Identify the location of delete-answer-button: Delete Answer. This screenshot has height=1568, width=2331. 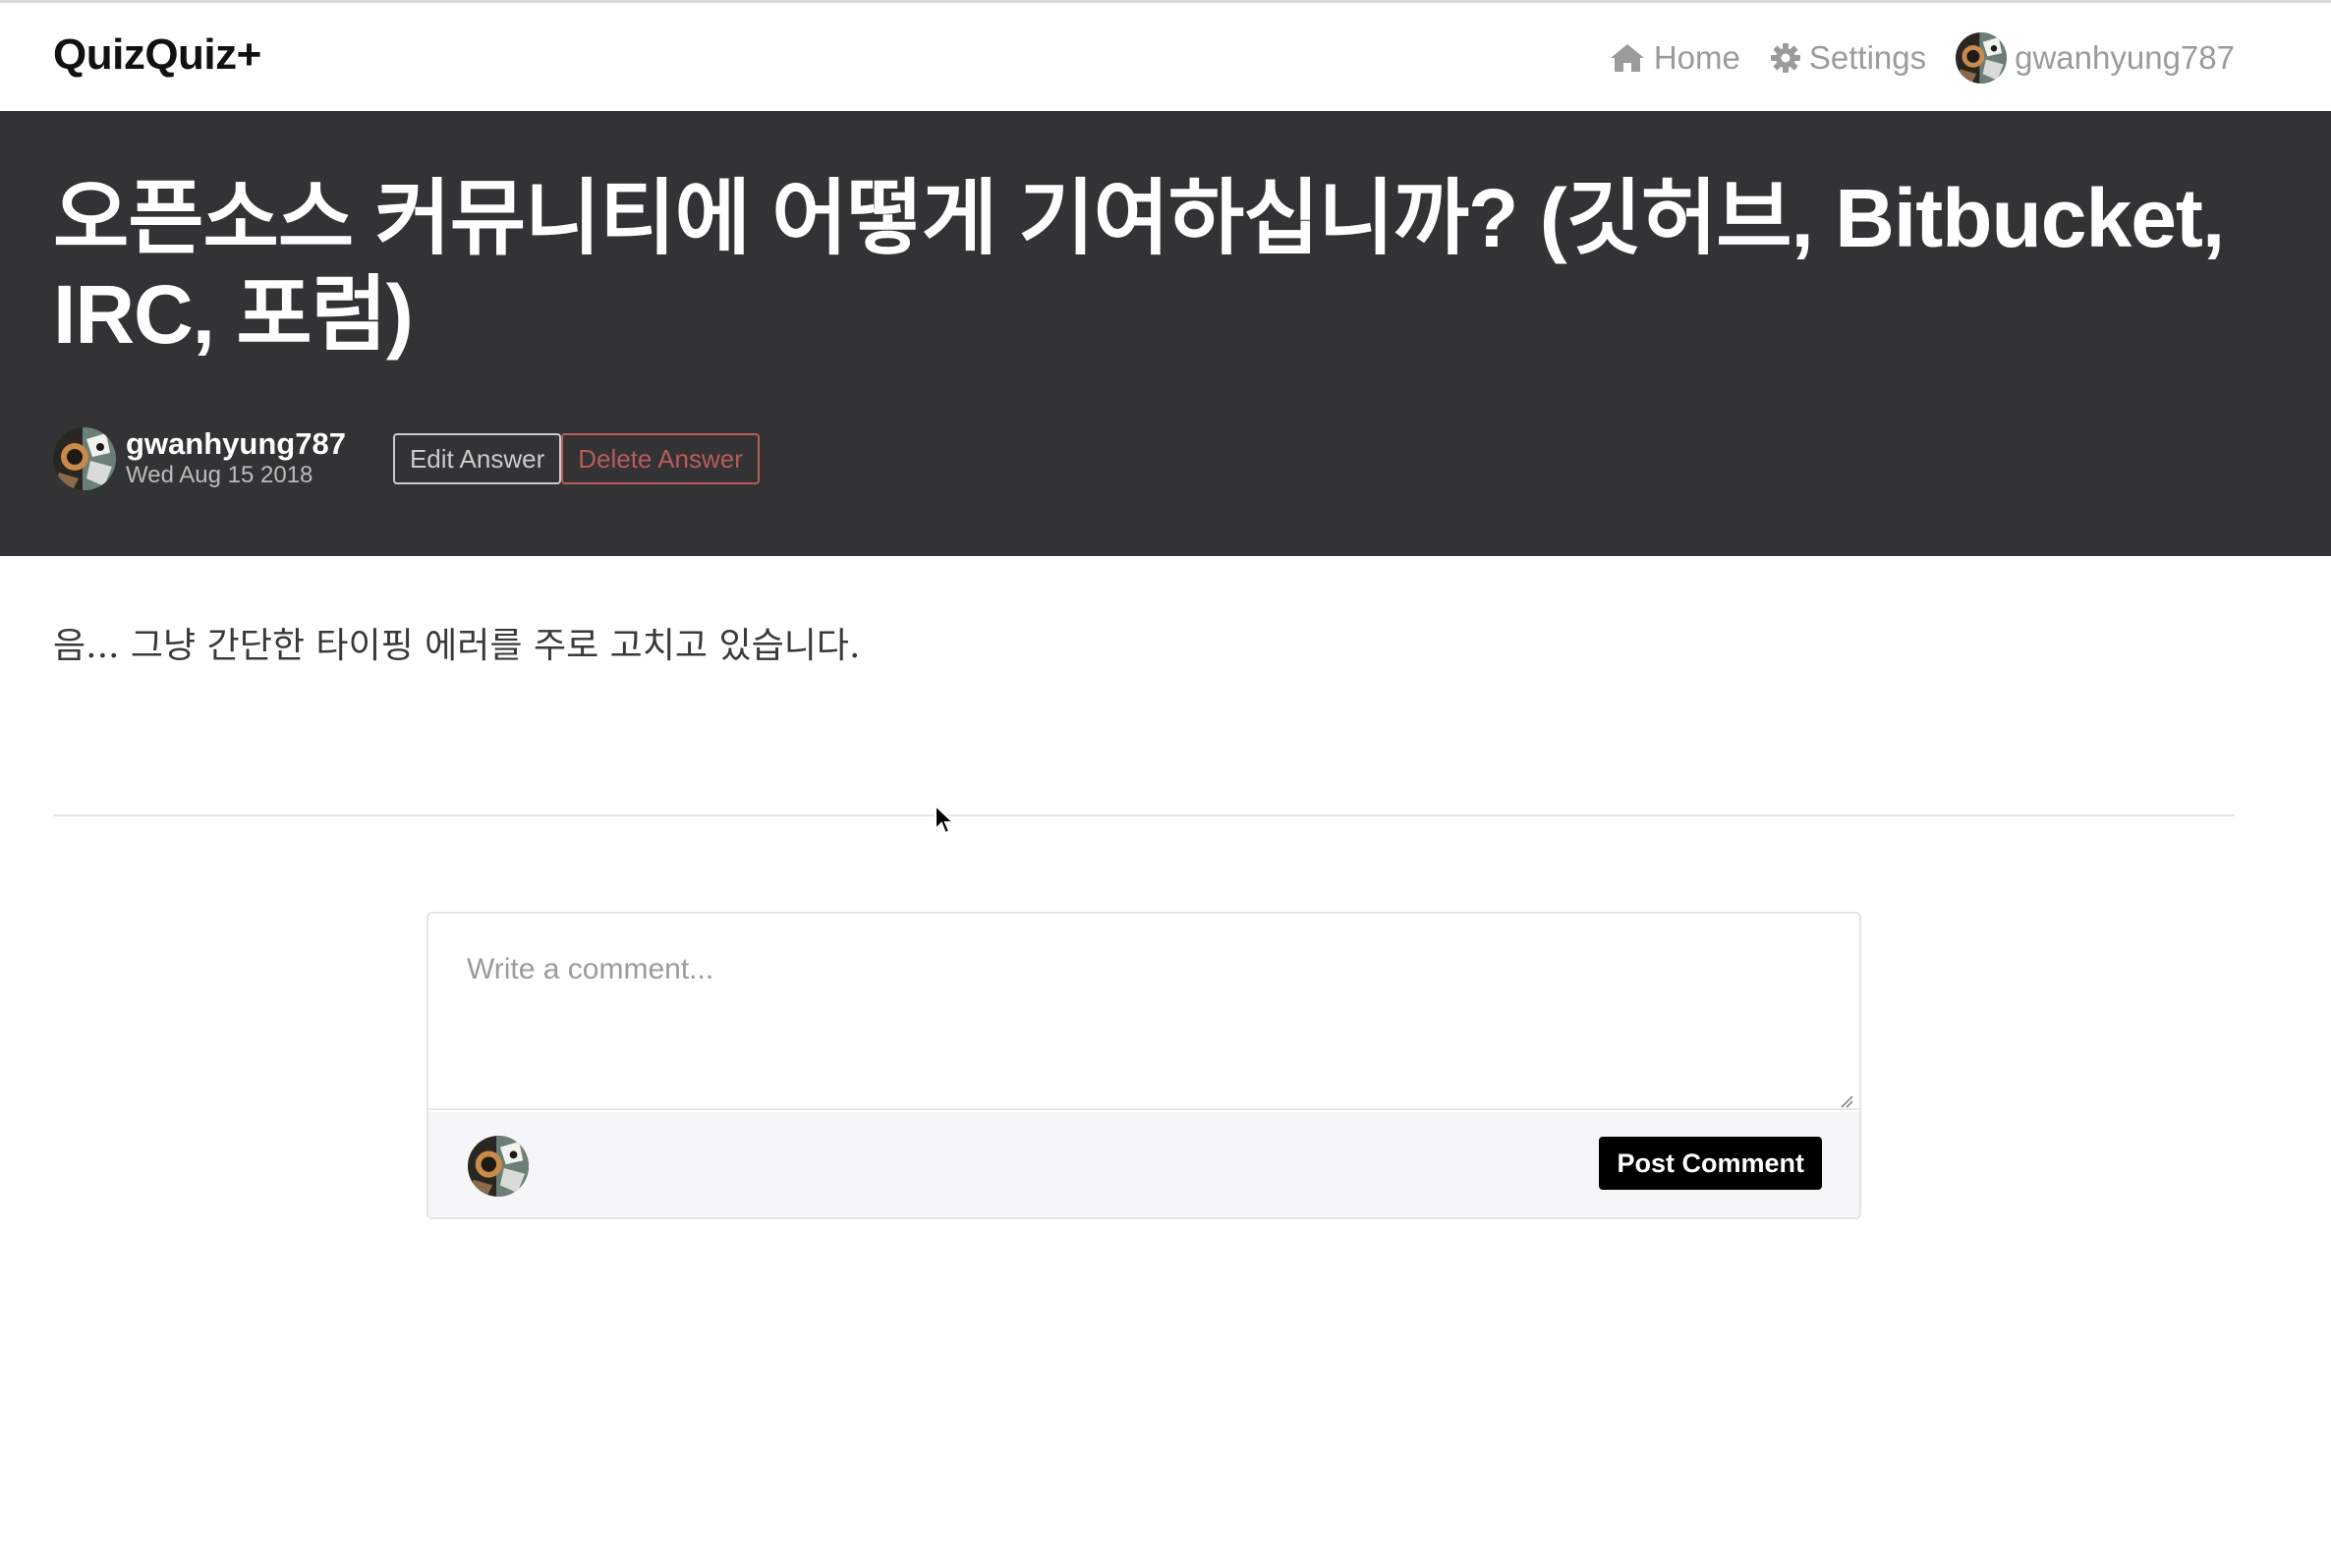
(660, 458).